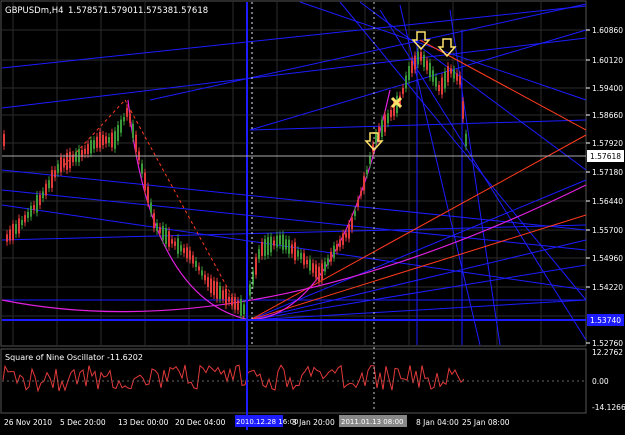  What do you see at coordinates (143, 422) in the screenshot?
I see `time-tick-label: 13 Dec 00:00` at bounding box center [143, 422].